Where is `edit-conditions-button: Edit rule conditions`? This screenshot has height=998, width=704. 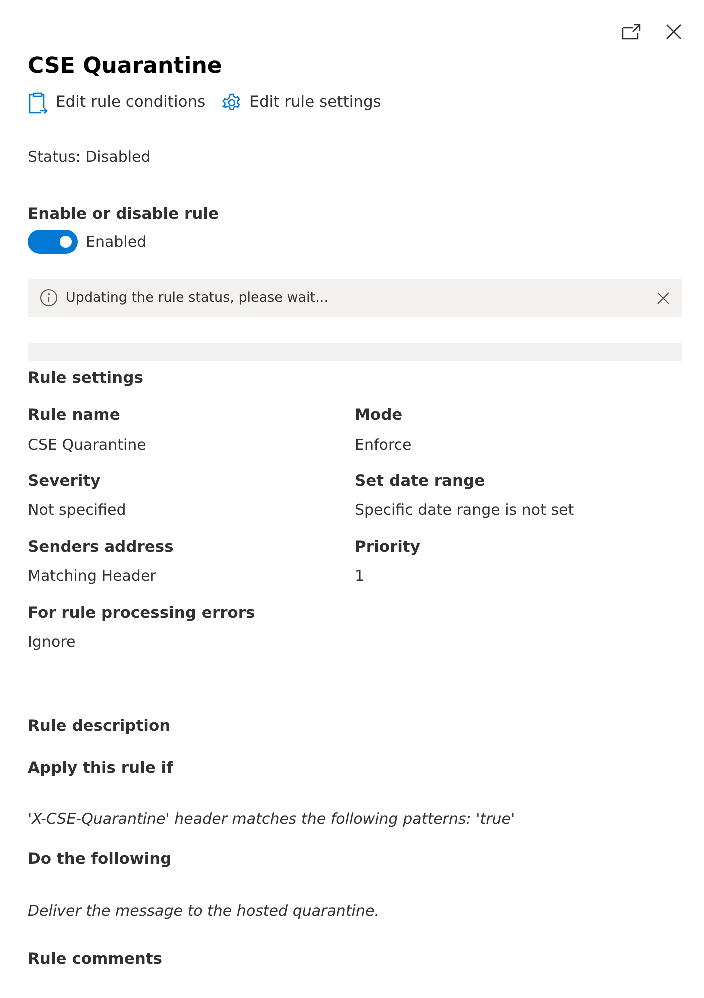 edit-conditions-button: Edit rule conditions is located at coordinates (117, 102).